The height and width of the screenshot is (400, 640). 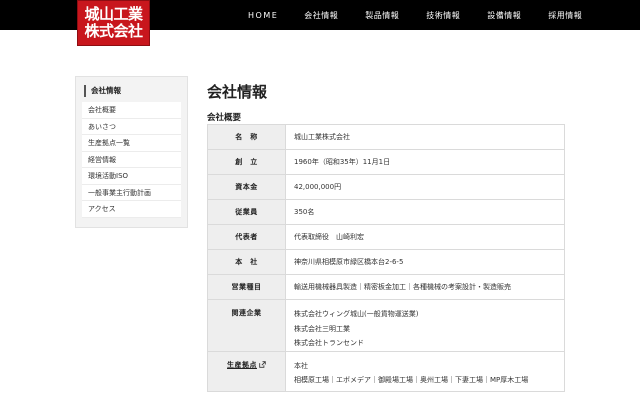 I want to click on row-label-capital: 資本金, so click(x=246, y=187).